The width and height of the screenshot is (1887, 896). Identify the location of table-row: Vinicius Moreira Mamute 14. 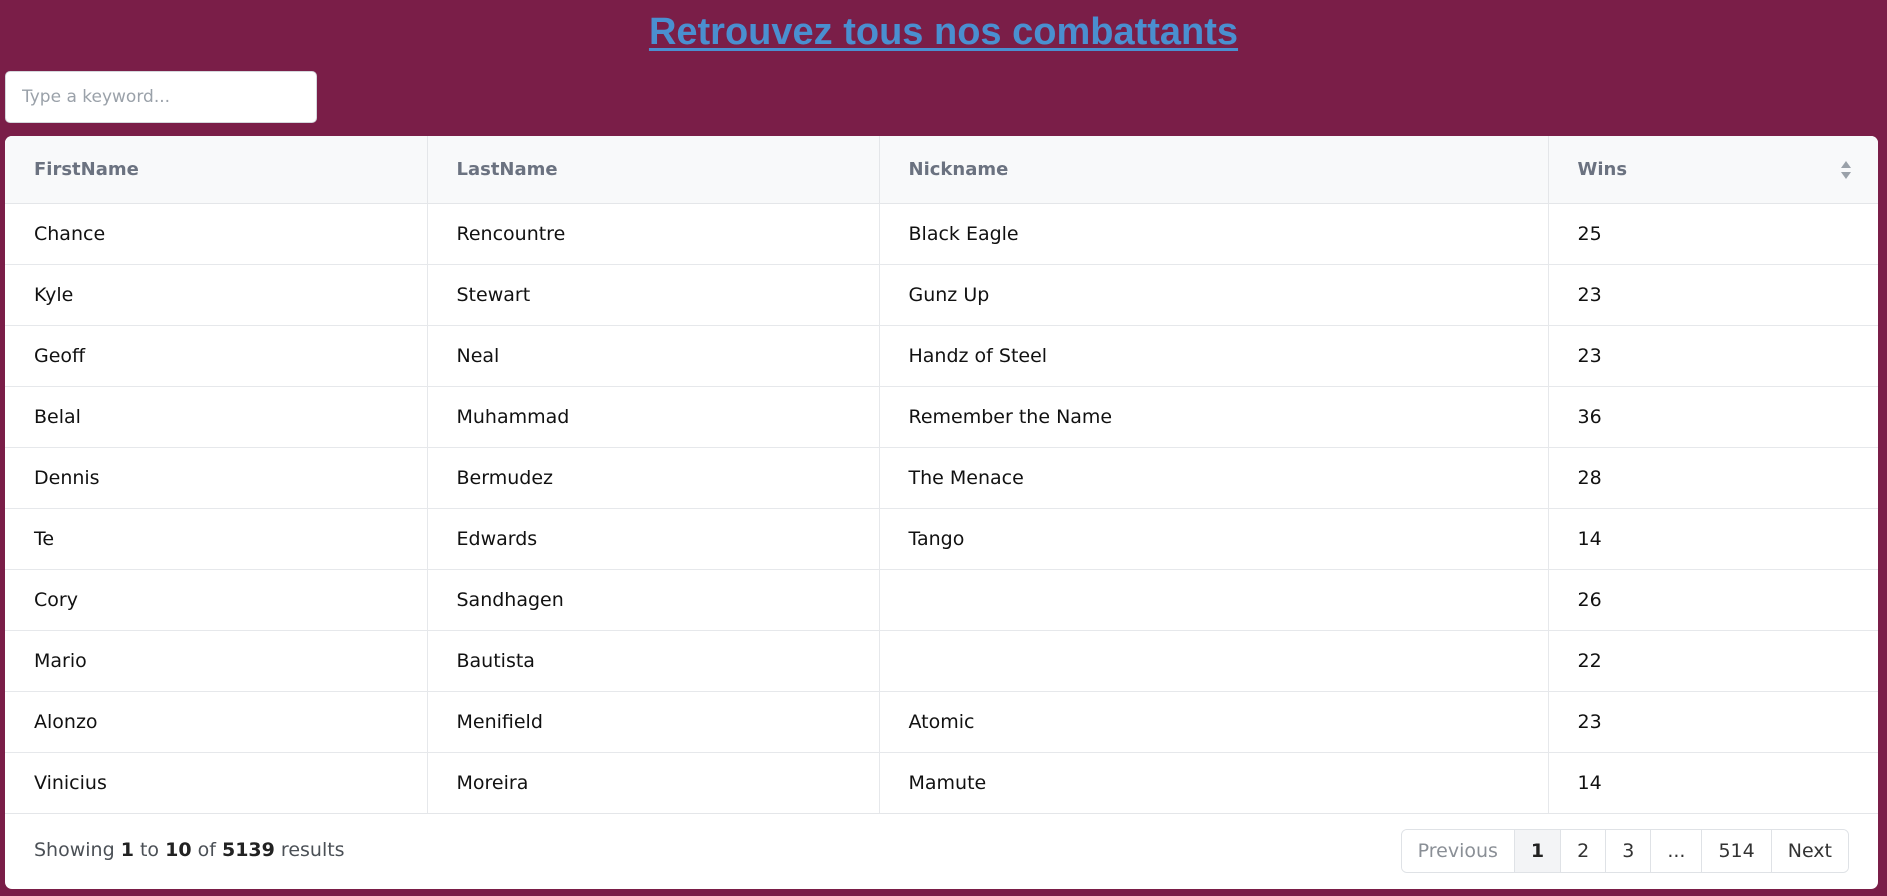
(941, 783).